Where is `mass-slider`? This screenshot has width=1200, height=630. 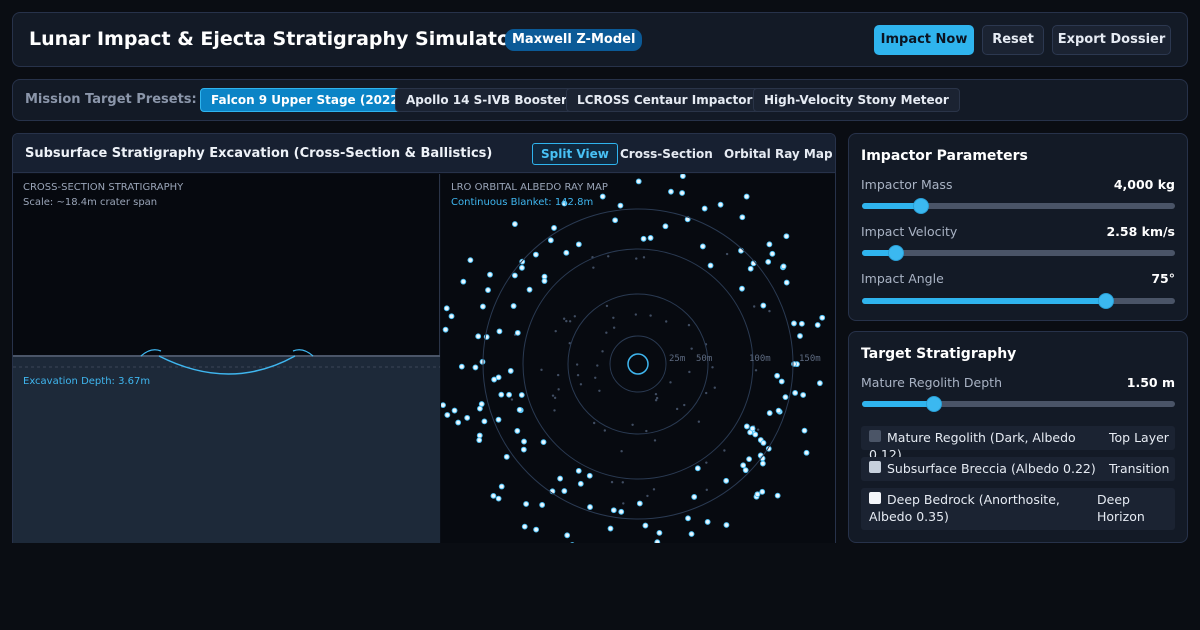
mass-slider is located at coordinates (1018, 206).